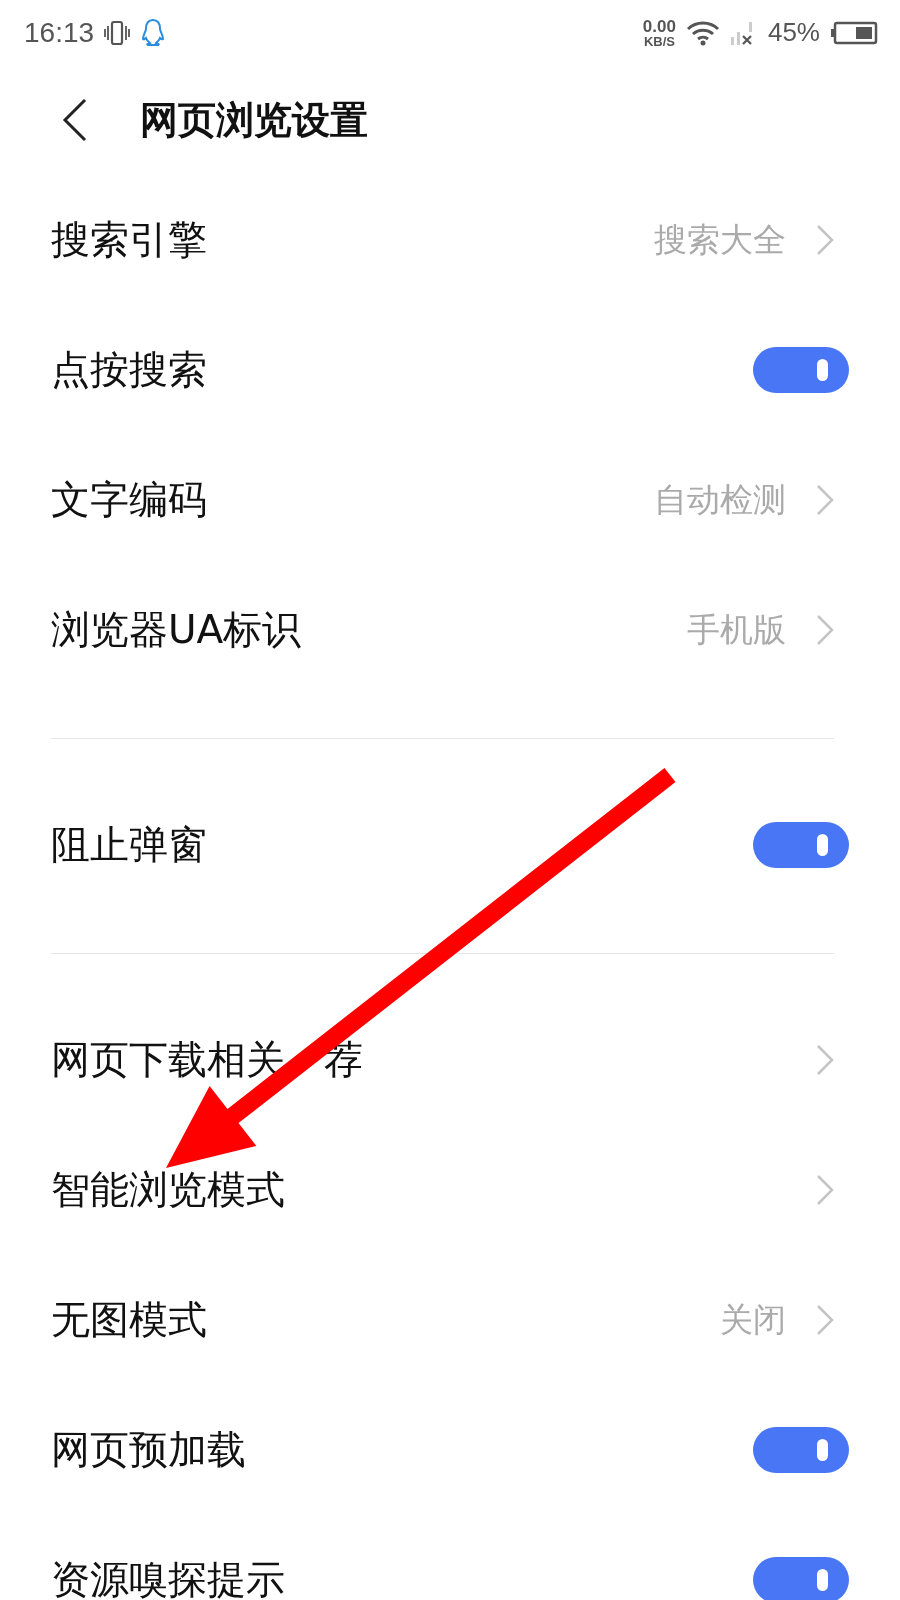  Describe the element at coordinates (720, 499) in the screenshot. I see `setting-value: 自动检测` at that location.